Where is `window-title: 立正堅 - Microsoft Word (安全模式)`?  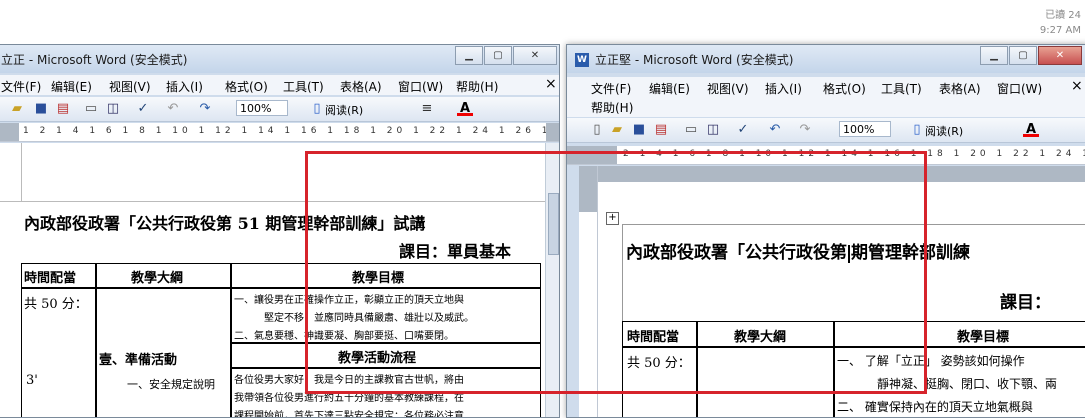
window-title: 立正堅 - Microsoft Word (安全模式) is located at coordinates (694, 60).